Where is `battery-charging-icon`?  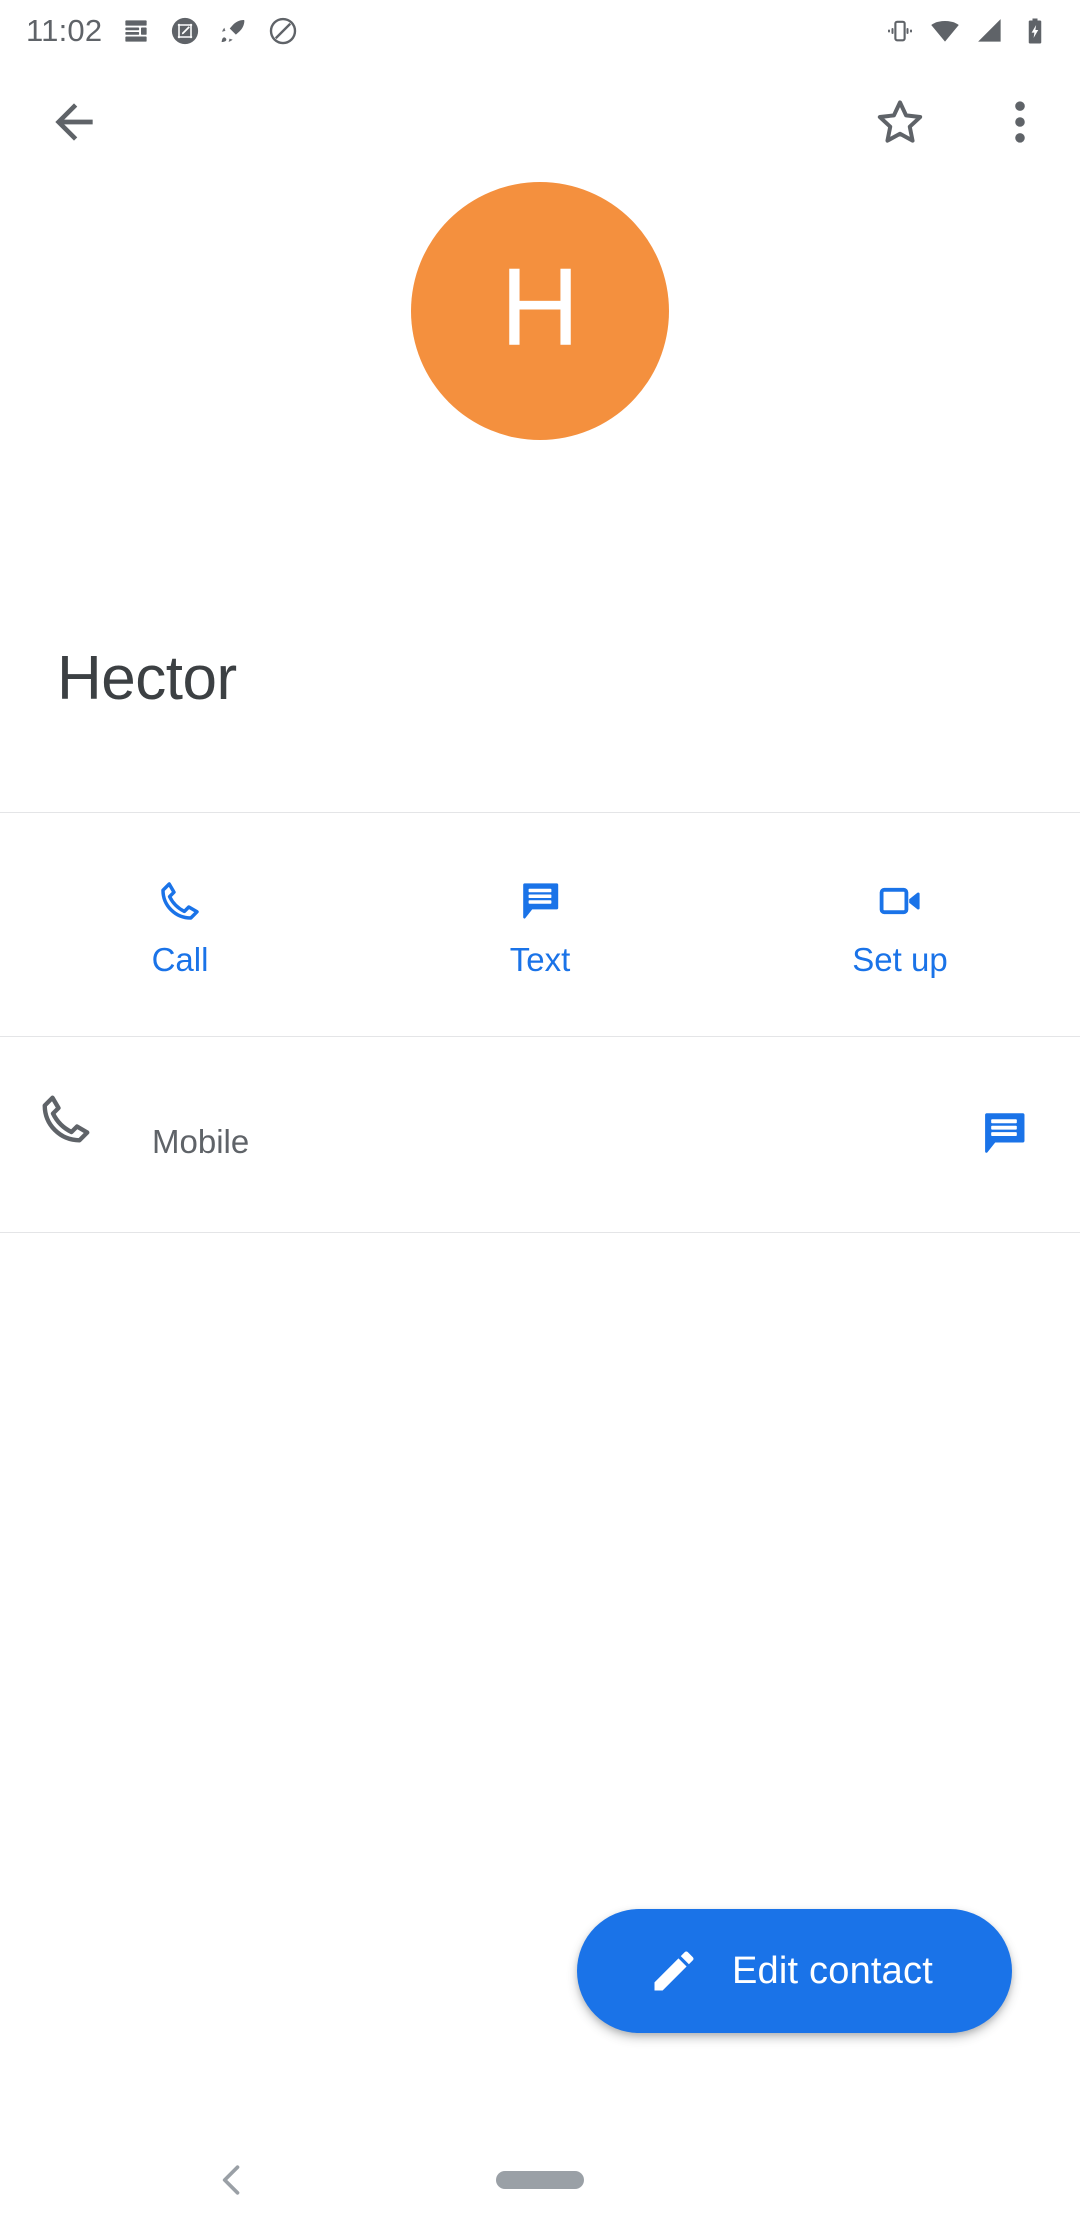 battery-charging-icon is located at coordinates (1035, 31).